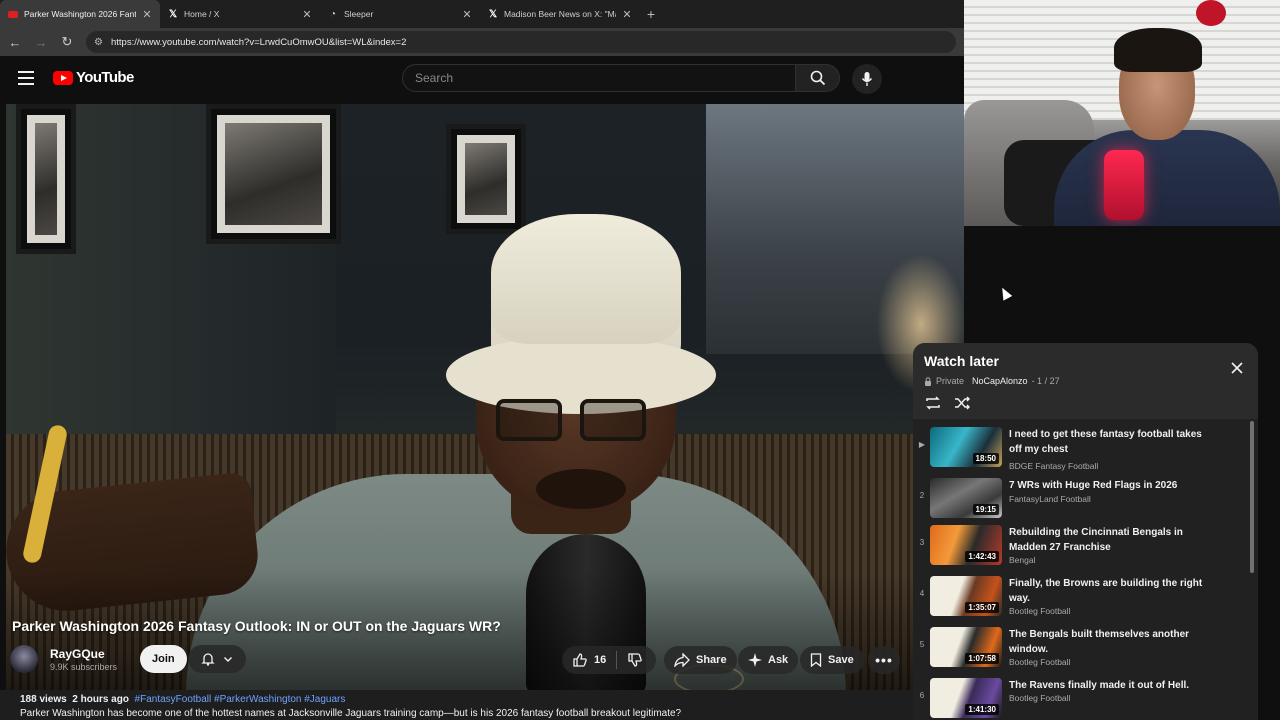 The height and width of the screenshot is (720, 1280). Describe the element at coordinates (105, 77) in the screenshot. I see `logo-text: YouTube` at that location.